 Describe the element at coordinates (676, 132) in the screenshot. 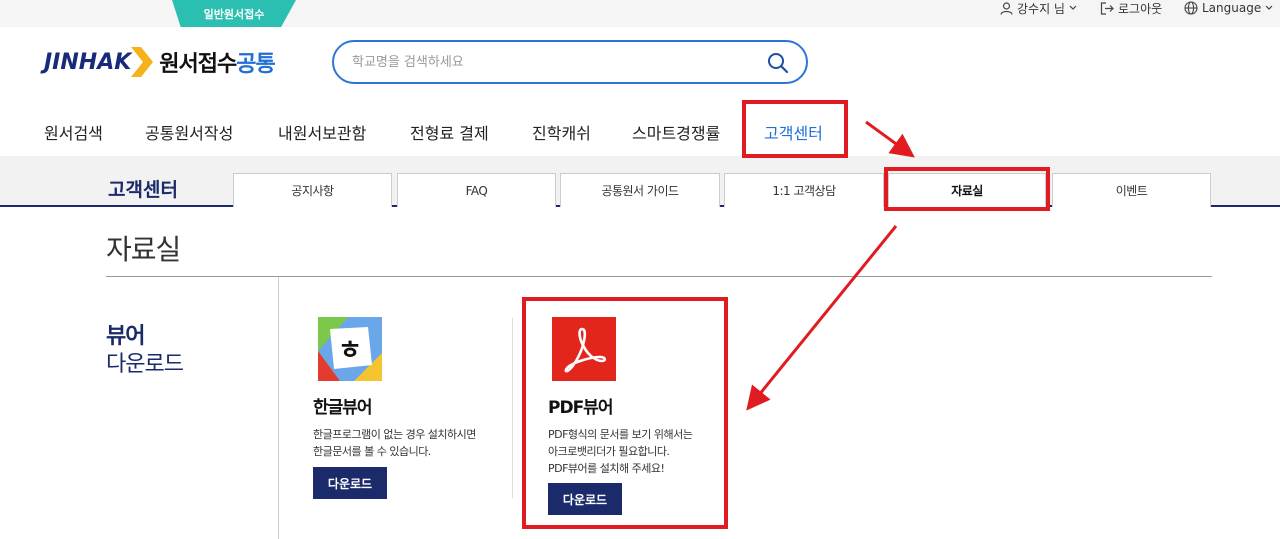

I see `nav-smart-competition: 스마트경쟁률` at that location.